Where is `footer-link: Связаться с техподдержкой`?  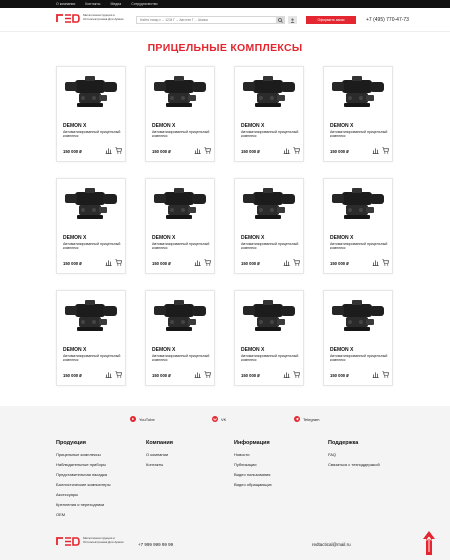 footer-link: Связаться с техподдержкой is located at coordinates (354, 465).